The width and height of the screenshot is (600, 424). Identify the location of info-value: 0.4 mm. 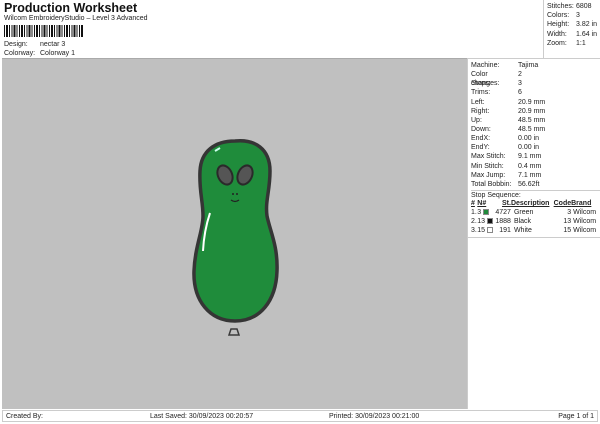
(530, 166).